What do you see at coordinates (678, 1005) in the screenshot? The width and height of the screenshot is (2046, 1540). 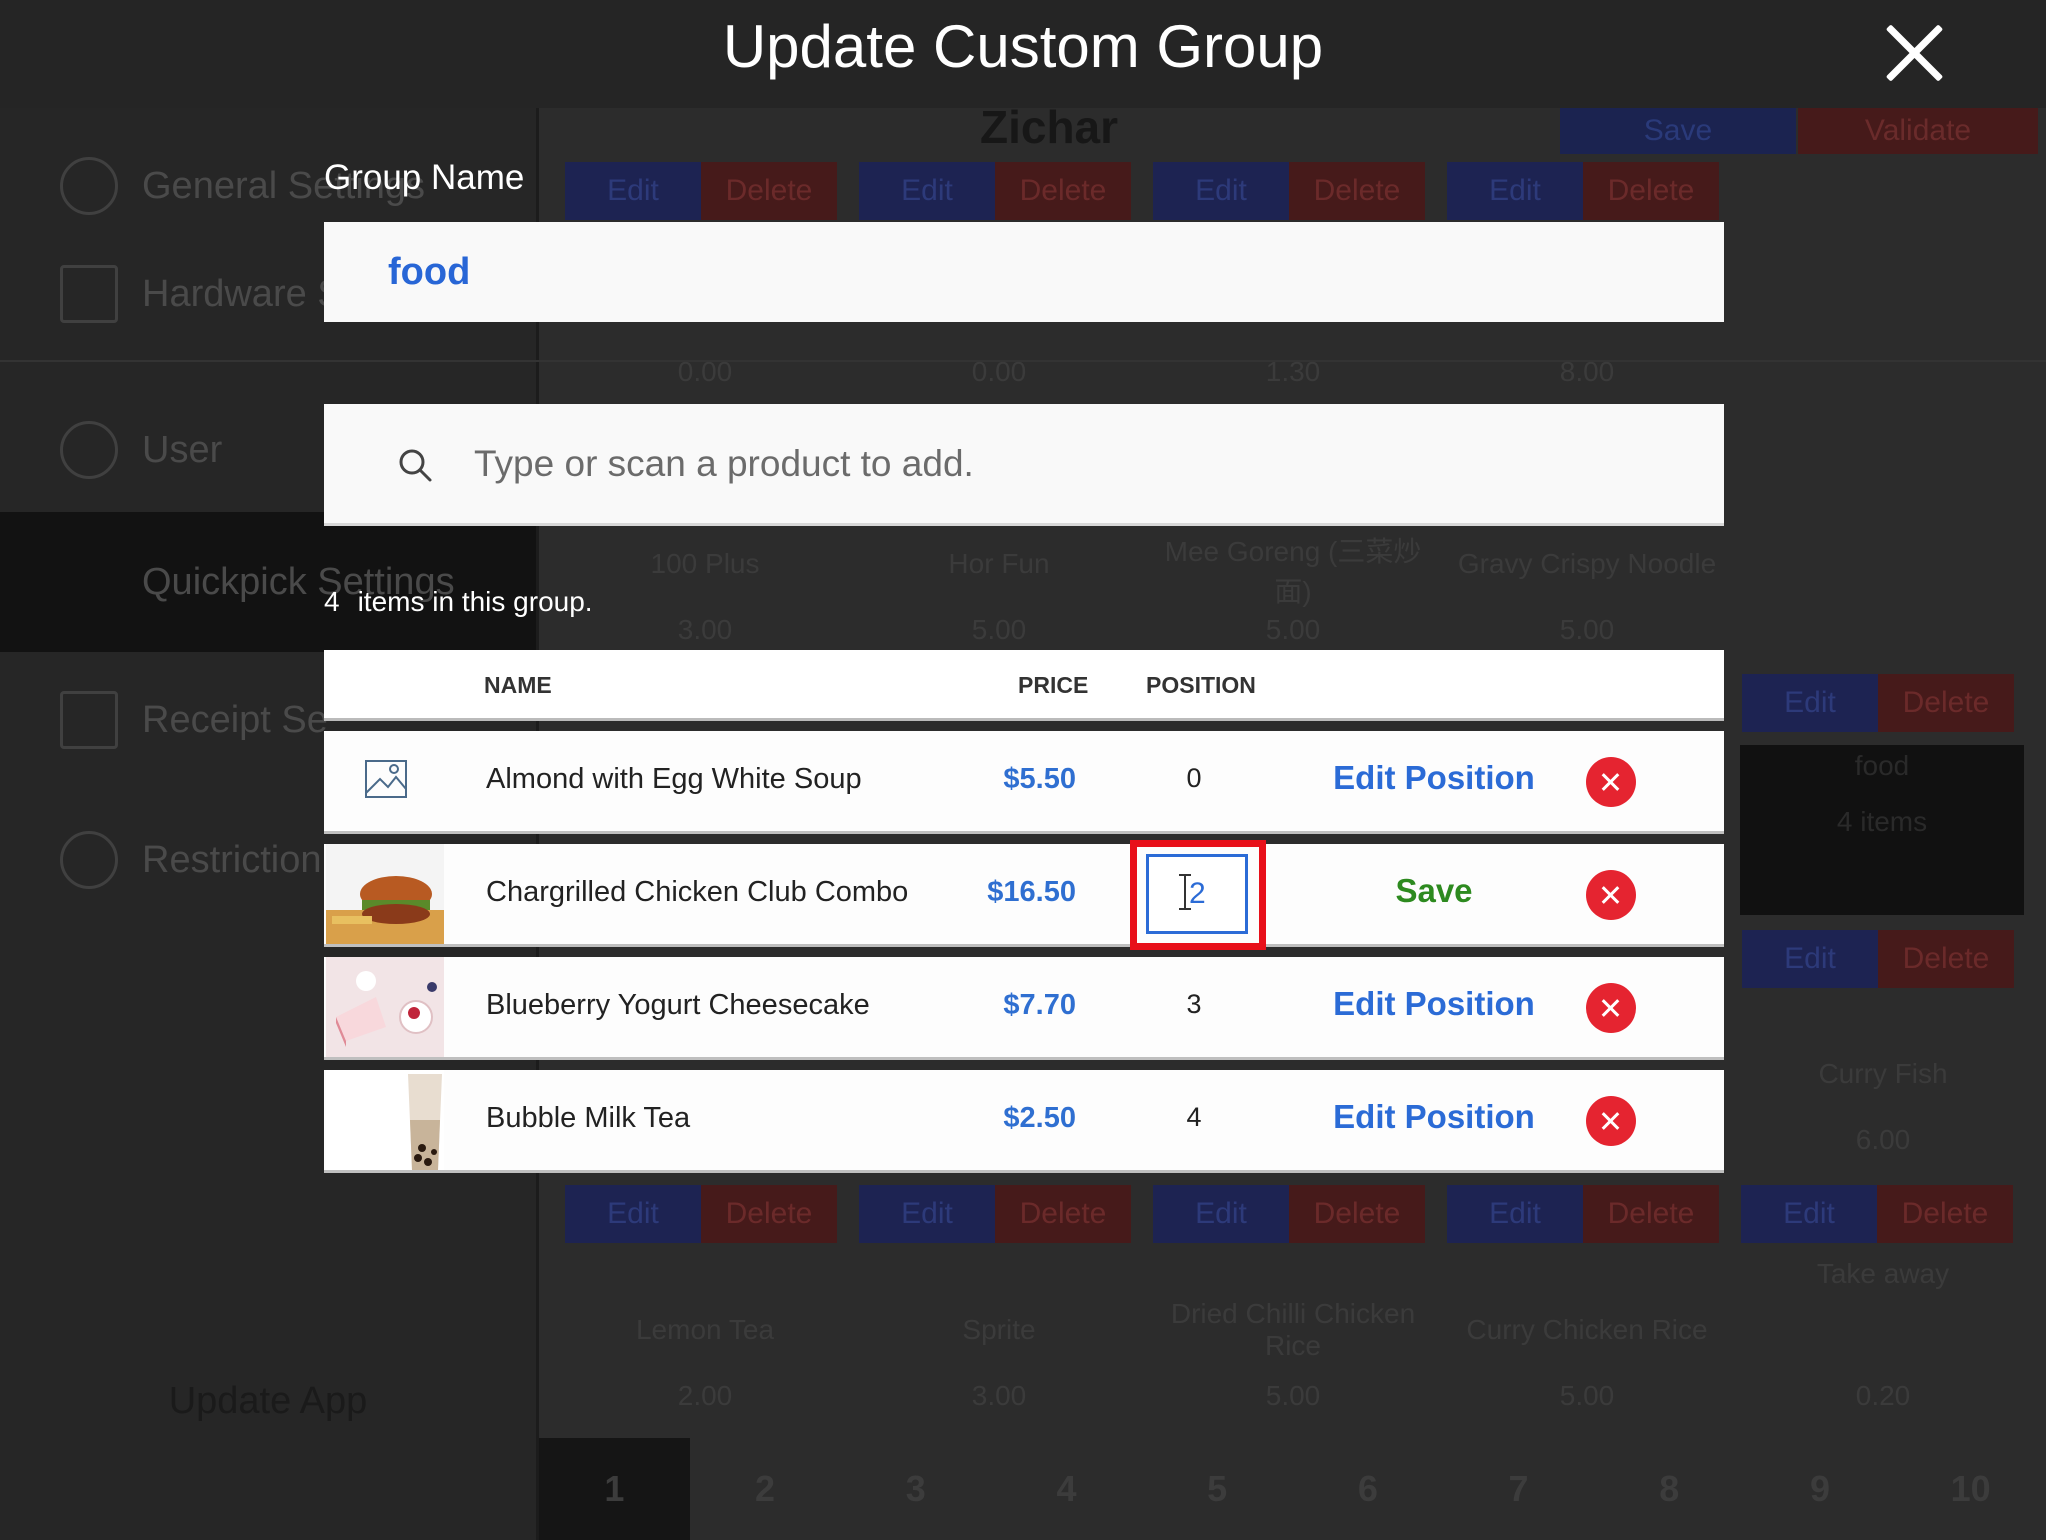 I see `product-name: Blueberry Yogurt Cheesecake` at bounding box center [678, 1005].